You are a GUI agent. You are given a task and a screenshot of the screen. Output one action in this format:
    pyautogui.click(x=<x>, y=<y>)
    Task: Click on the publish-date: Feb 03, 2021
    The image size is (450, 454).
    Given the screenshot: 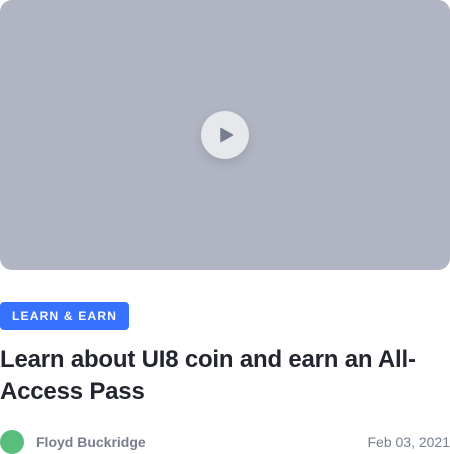 What is the action you would take?
    pyautogui.click(x=408, y=442)
    